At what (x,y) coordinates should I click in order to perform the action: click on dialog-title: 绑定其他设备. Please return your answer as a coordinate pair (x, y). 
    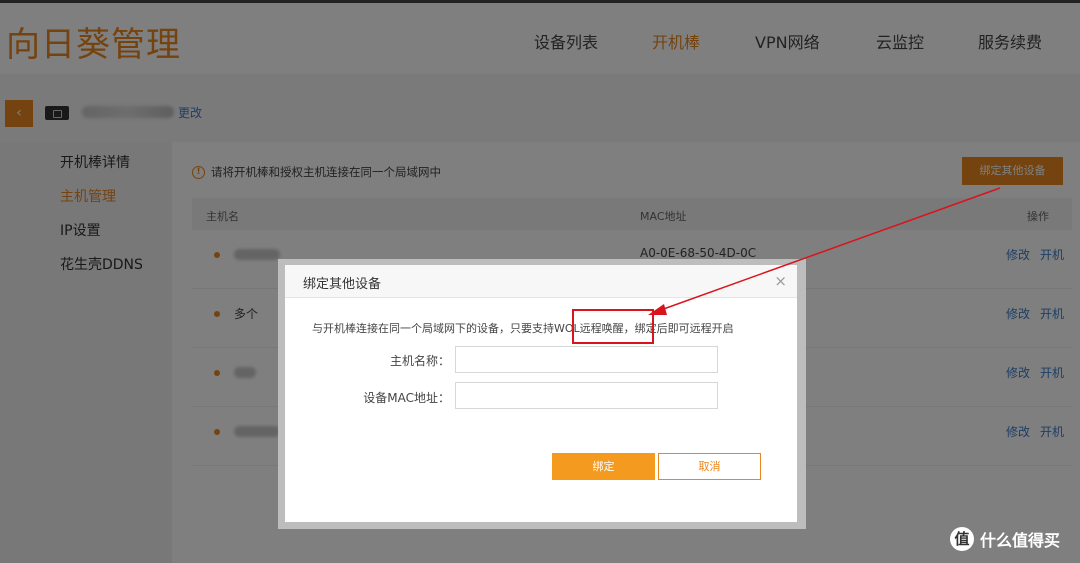
    Looking at the image, I should click on (342, 284).